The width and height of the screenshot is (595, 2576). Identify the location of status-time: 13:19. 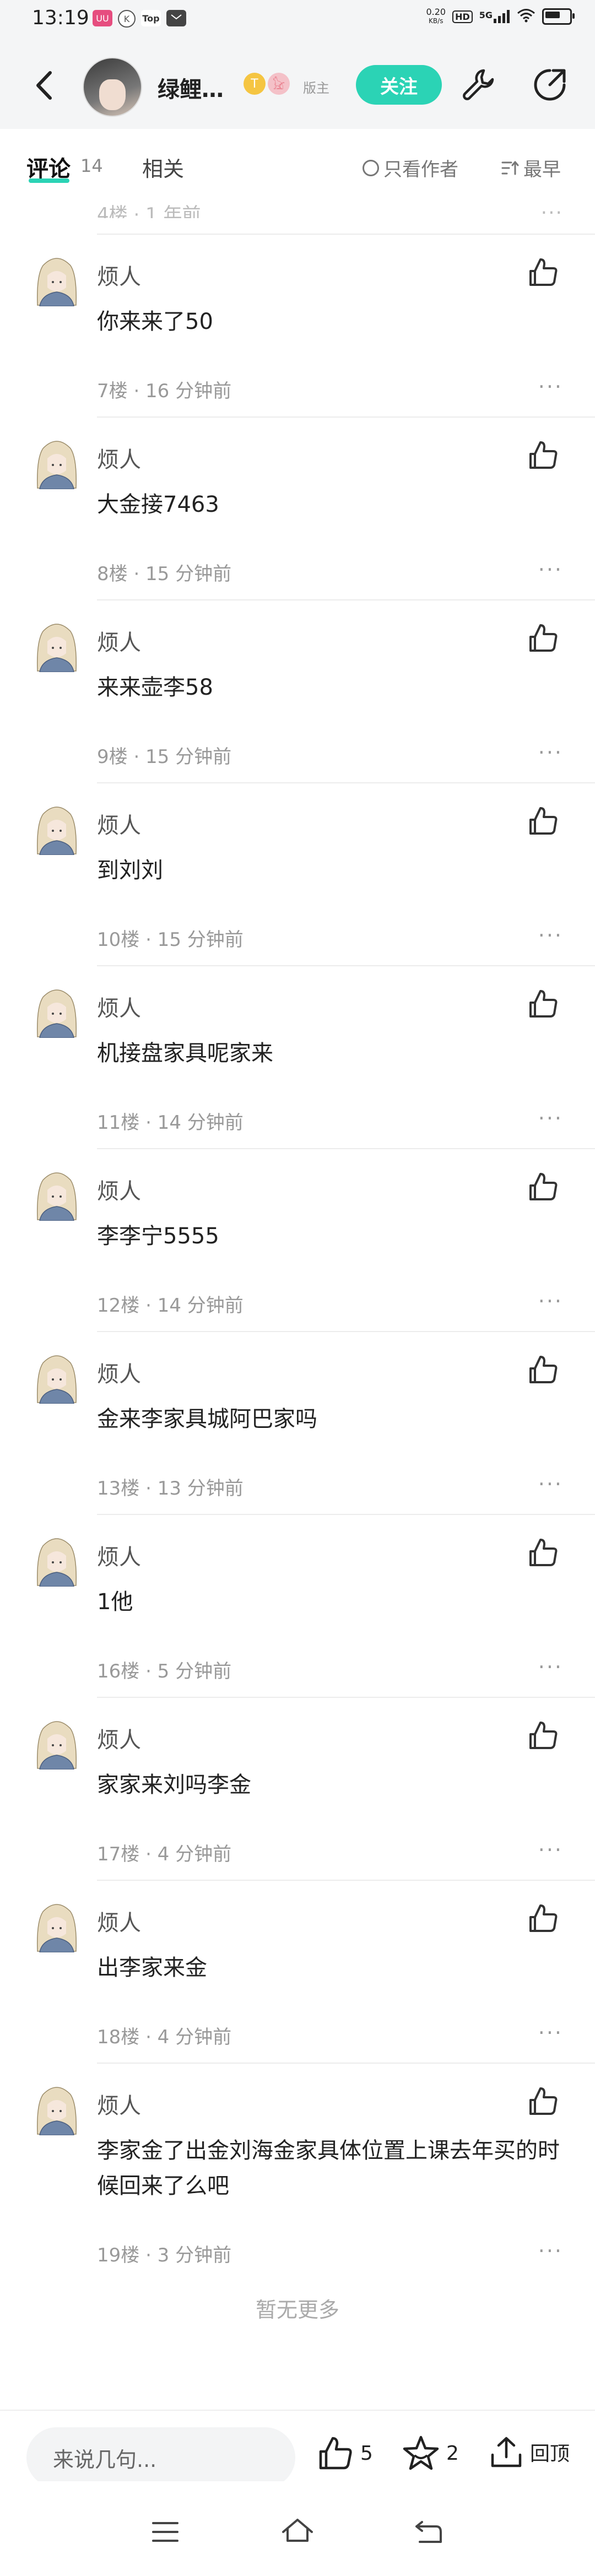
(60, 18).